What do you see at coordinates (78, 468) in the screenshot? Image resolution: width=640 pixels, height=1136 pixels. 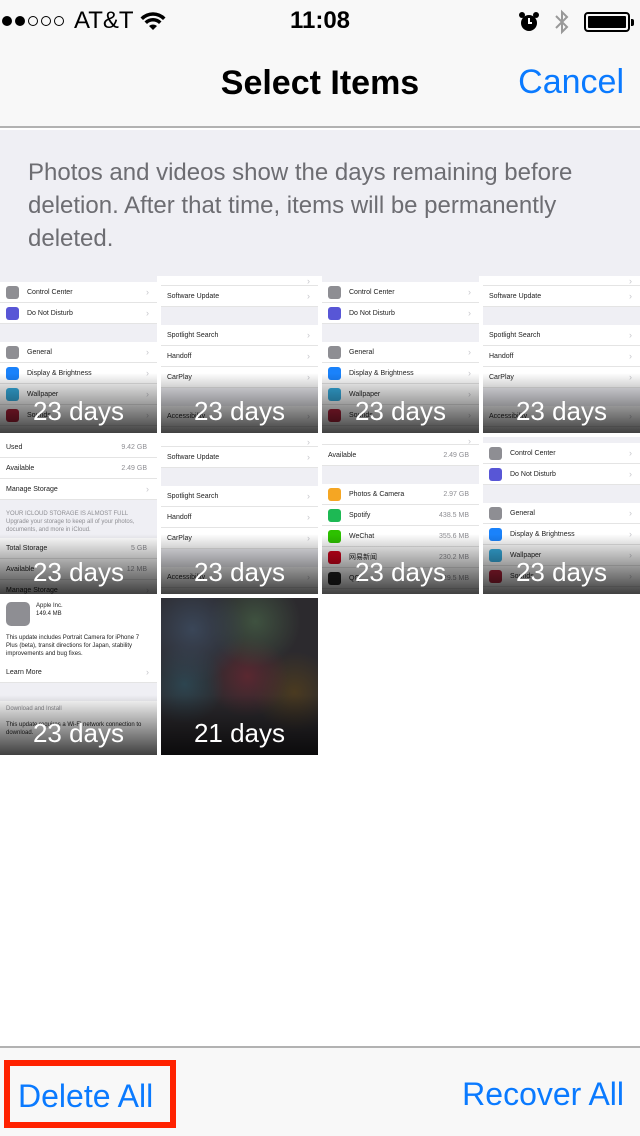 I see `thumb-row: Available 2.49 GB` at bounding box center [78, 468].